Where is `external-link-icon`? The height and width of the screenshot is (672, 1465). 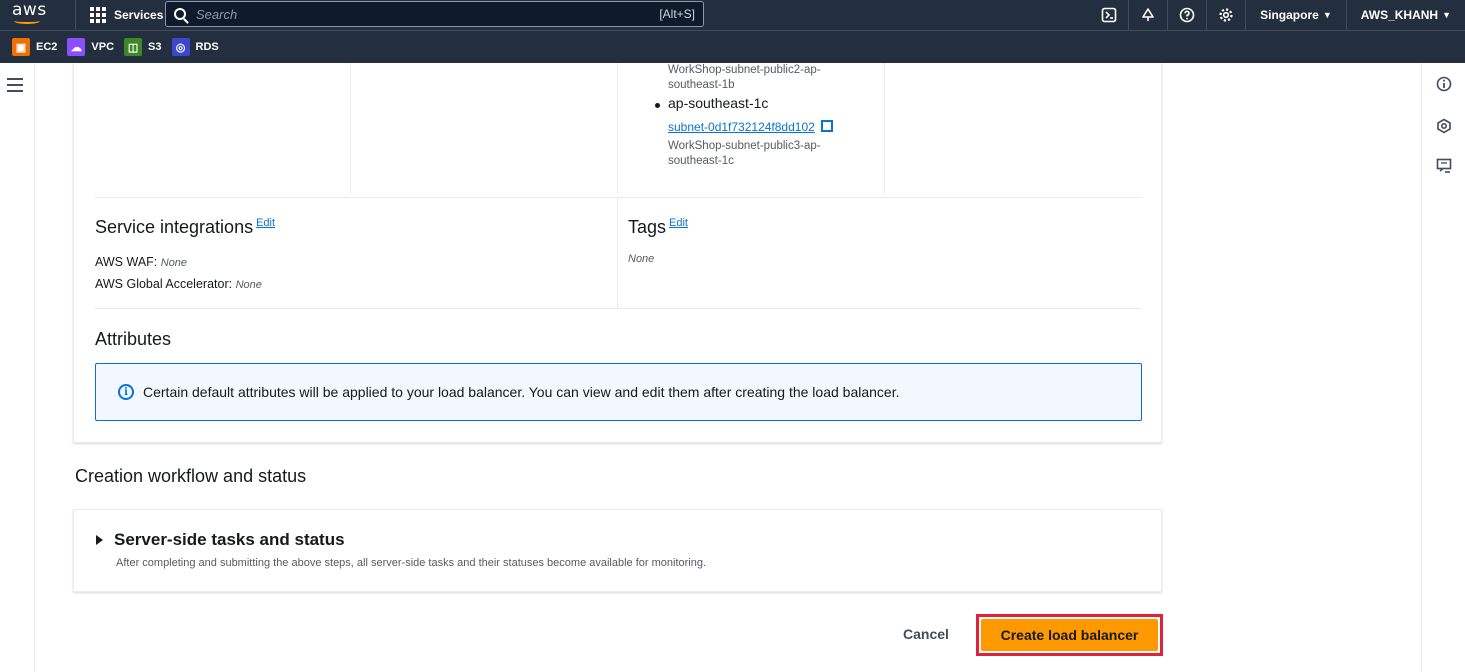
external-link-icon is located at coordinates (826, 126).